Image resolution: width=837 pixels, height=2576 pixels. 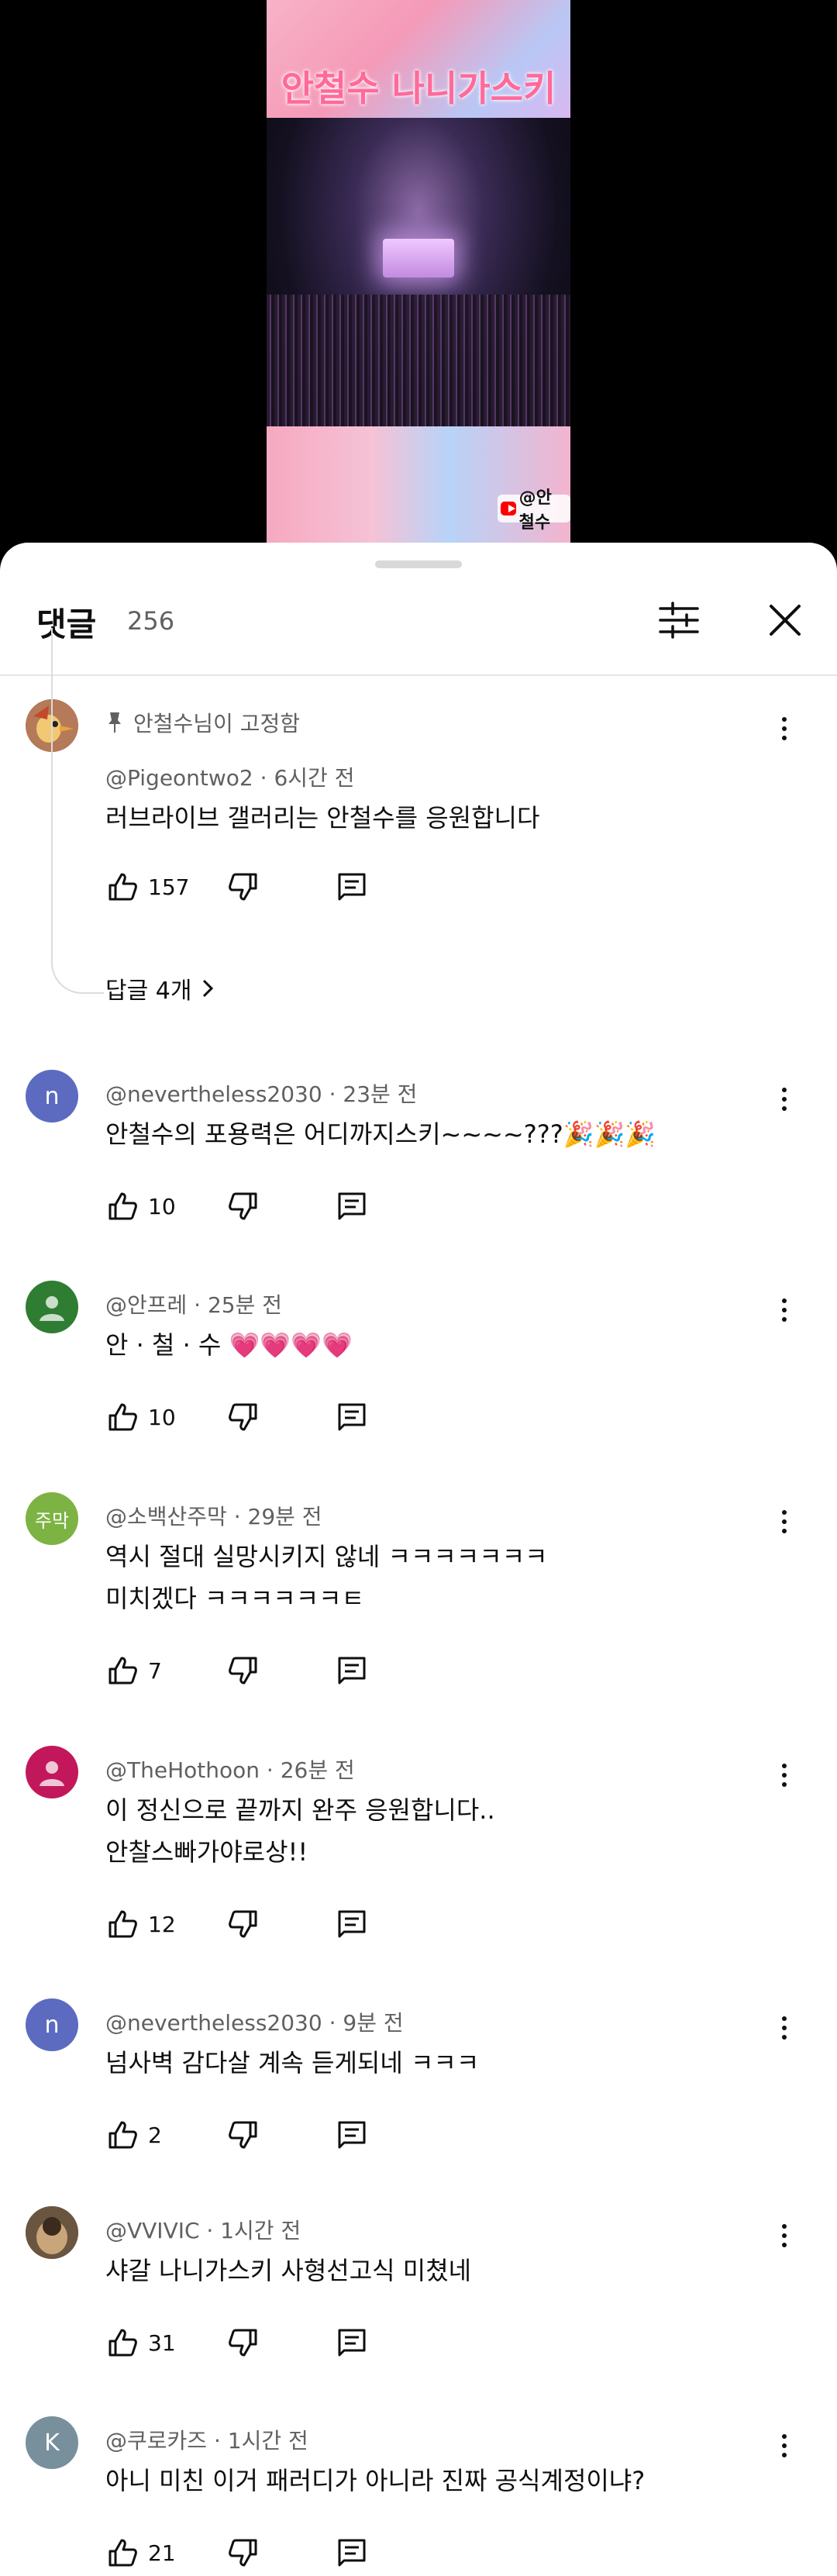 What do you see at coordinates (146, 1305) in the screenshot?
I see `comment-author: @안프레` at bounding box center [146, 1305].